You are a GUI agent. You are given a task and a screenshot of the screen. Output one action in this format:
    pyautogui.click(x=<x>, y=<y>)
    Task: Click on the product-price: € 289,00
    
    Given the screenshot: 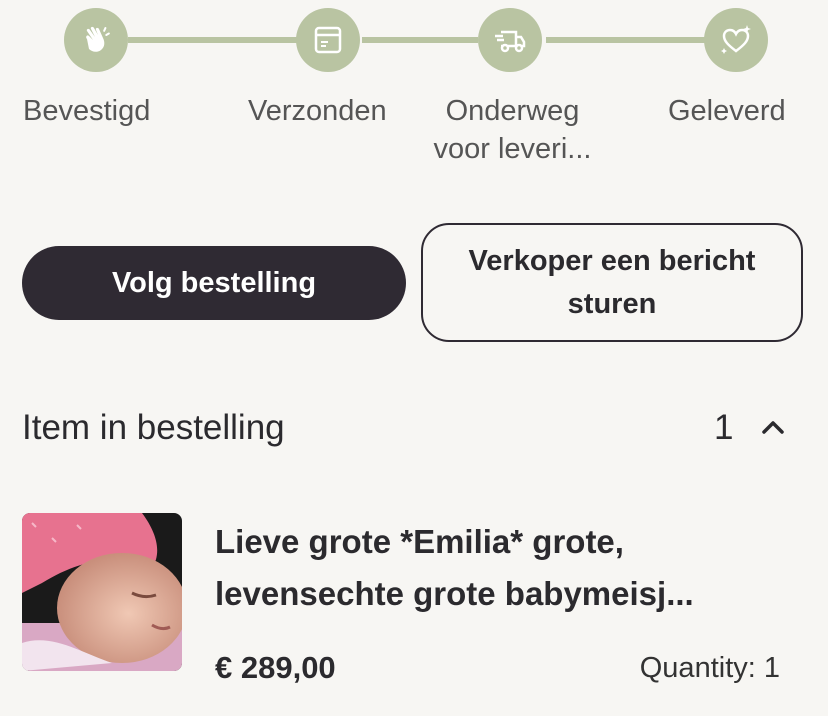 What is the action you would take?
    pyautogui.click(x=275, y=667)
    